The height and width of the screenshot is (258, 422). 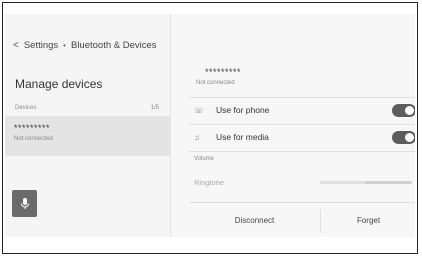 I want to click on breadcrumb: < Settings • Bluetooth & Devices, so click(x=85, y=45).